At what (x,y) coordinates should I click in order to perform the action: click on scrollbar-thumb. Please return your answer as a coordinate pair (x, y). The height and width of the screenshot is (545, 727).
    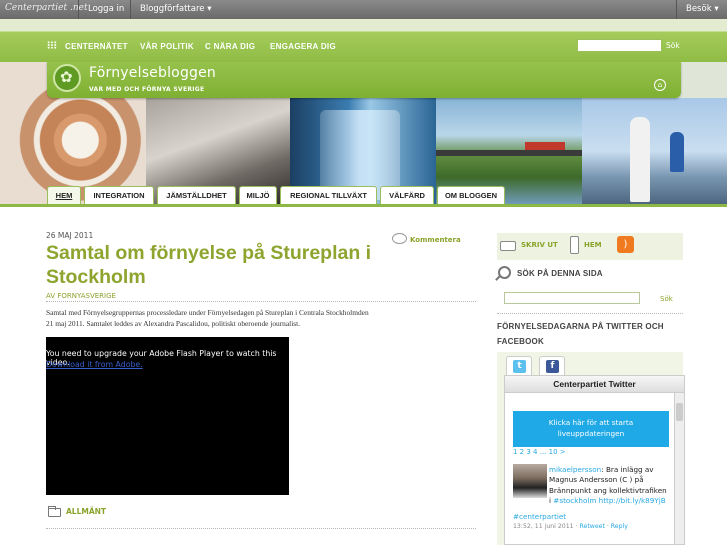
    Looking at the image, I should click on (679, 412).